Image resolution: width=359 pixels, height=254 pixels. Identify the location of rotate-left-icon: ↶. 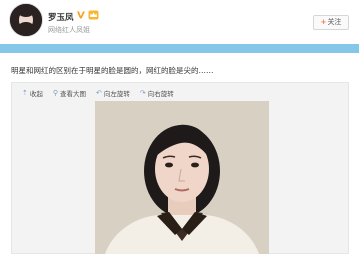
(99, 93).